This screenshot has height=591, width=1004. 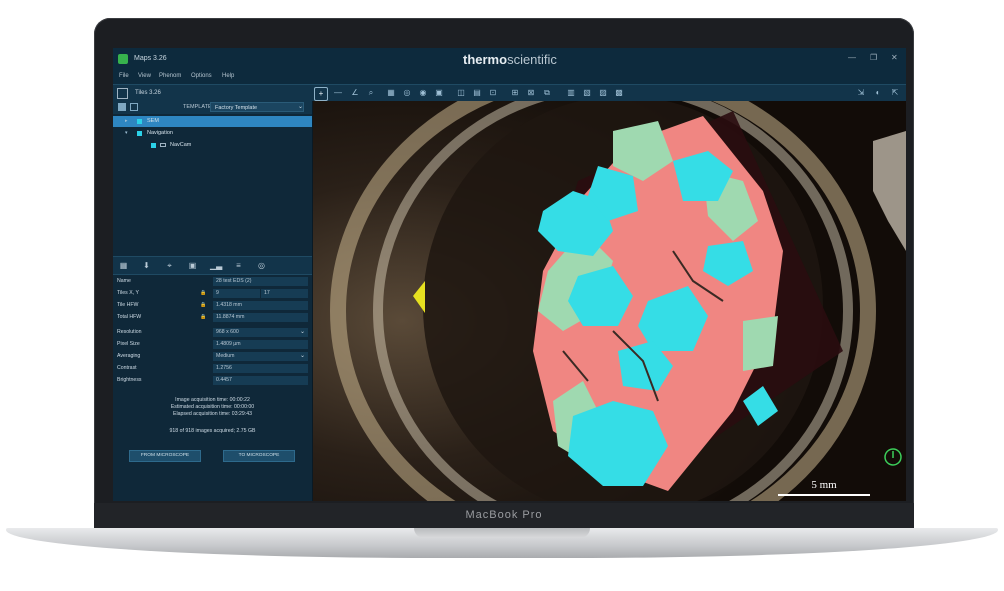 What do you see at coordinates (587, 93) in the screenshot?
I see `stack-tool-button: ▧` at bounding box center [587, 93].